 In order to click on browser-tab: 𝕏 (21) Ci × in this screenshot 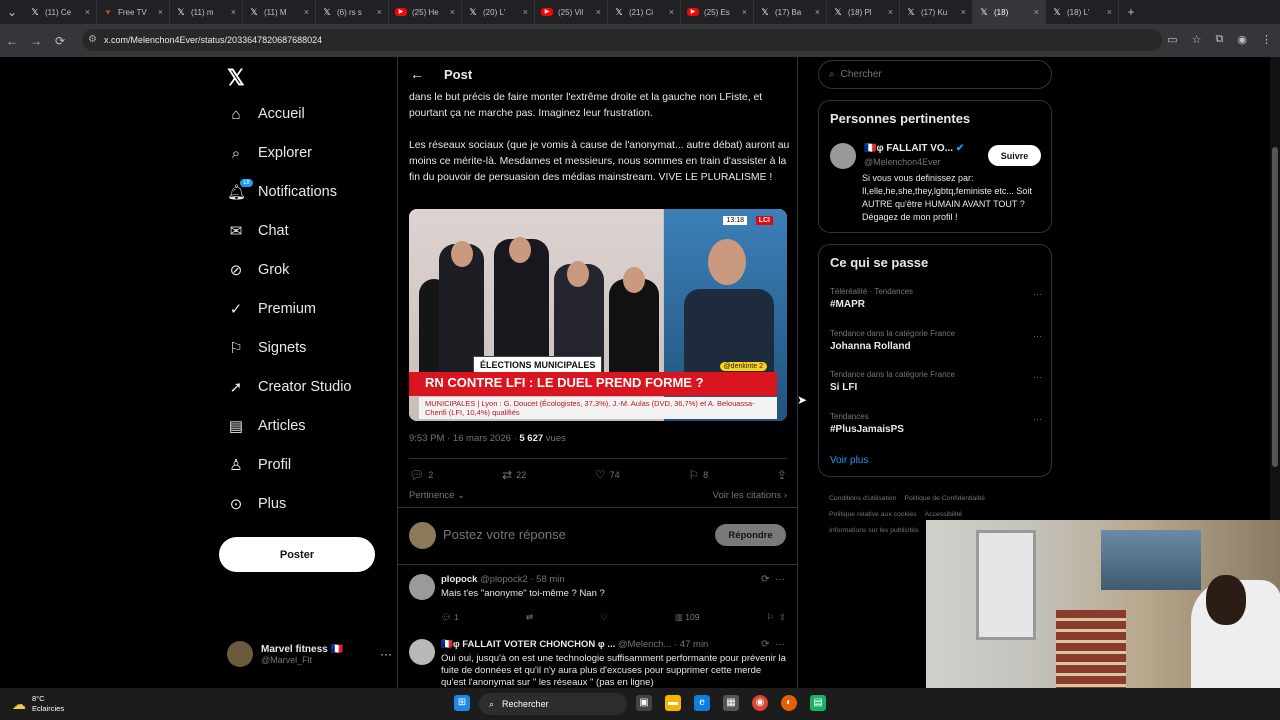, I will do `click(644, 12)`.